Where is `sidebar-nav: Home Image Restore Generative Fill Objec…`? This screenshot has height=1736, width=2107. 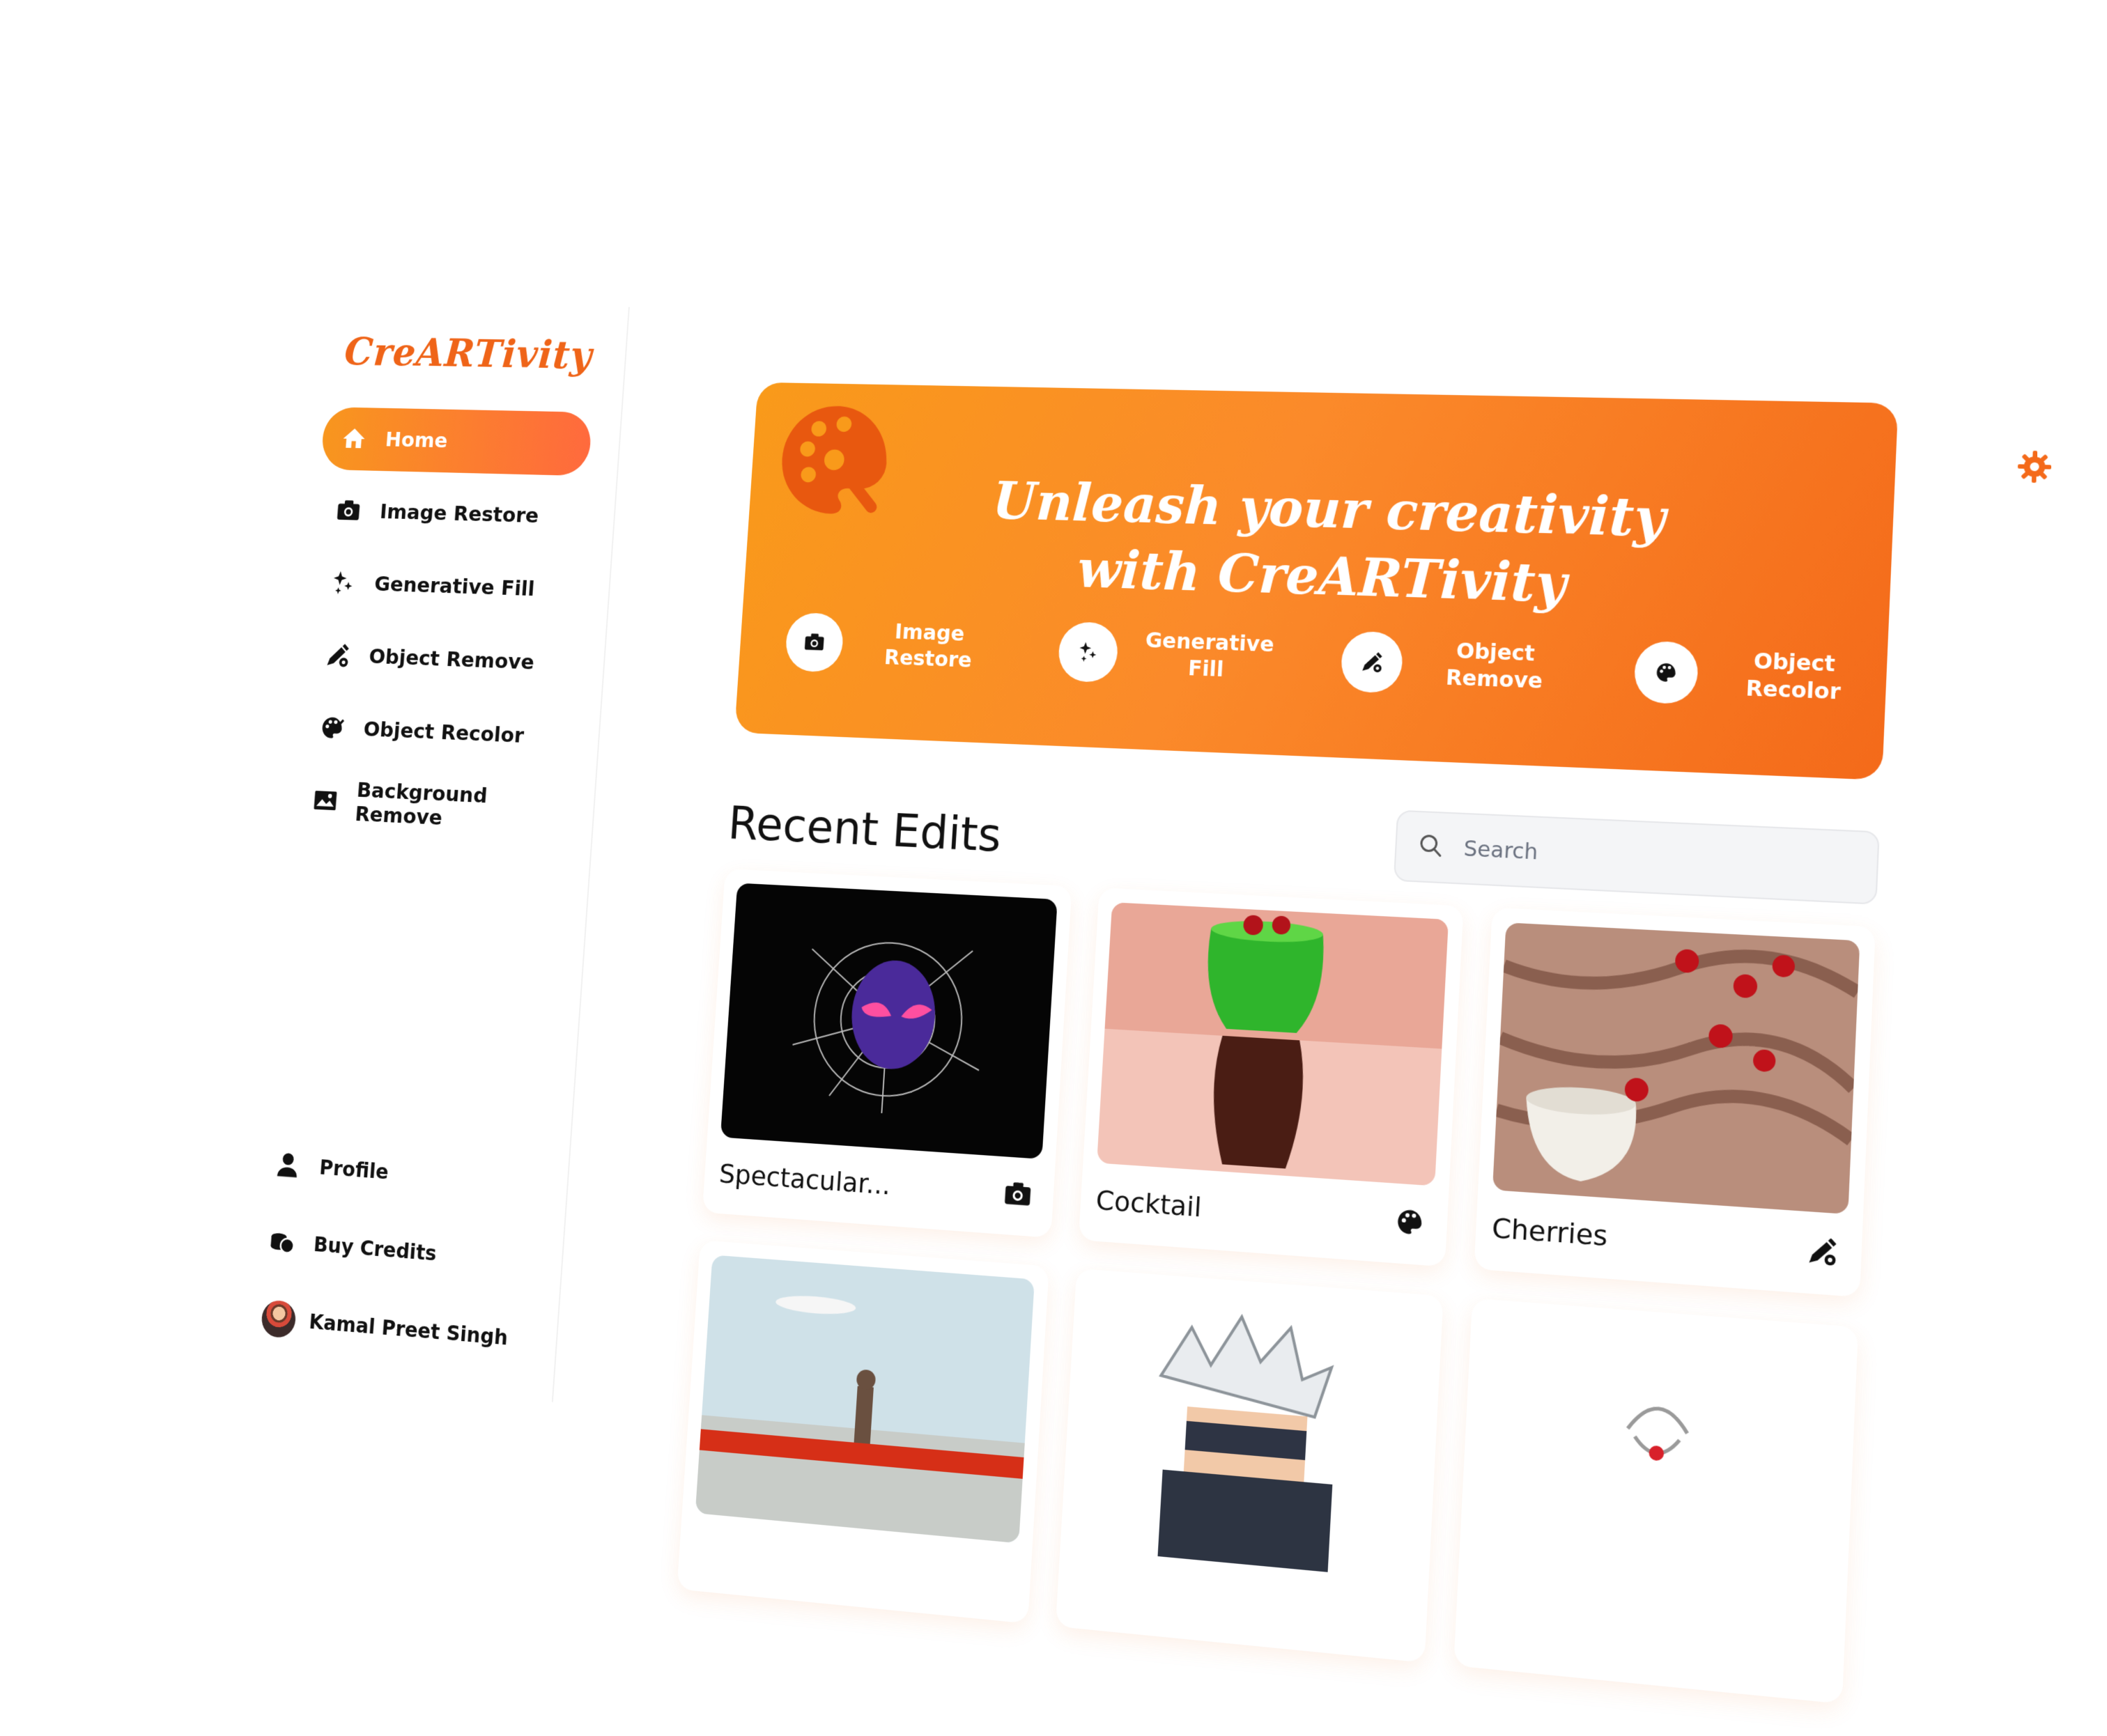
sidebar-nav: Home Image Restore Generative Fill Objec… is located at coordinates (442, 630).